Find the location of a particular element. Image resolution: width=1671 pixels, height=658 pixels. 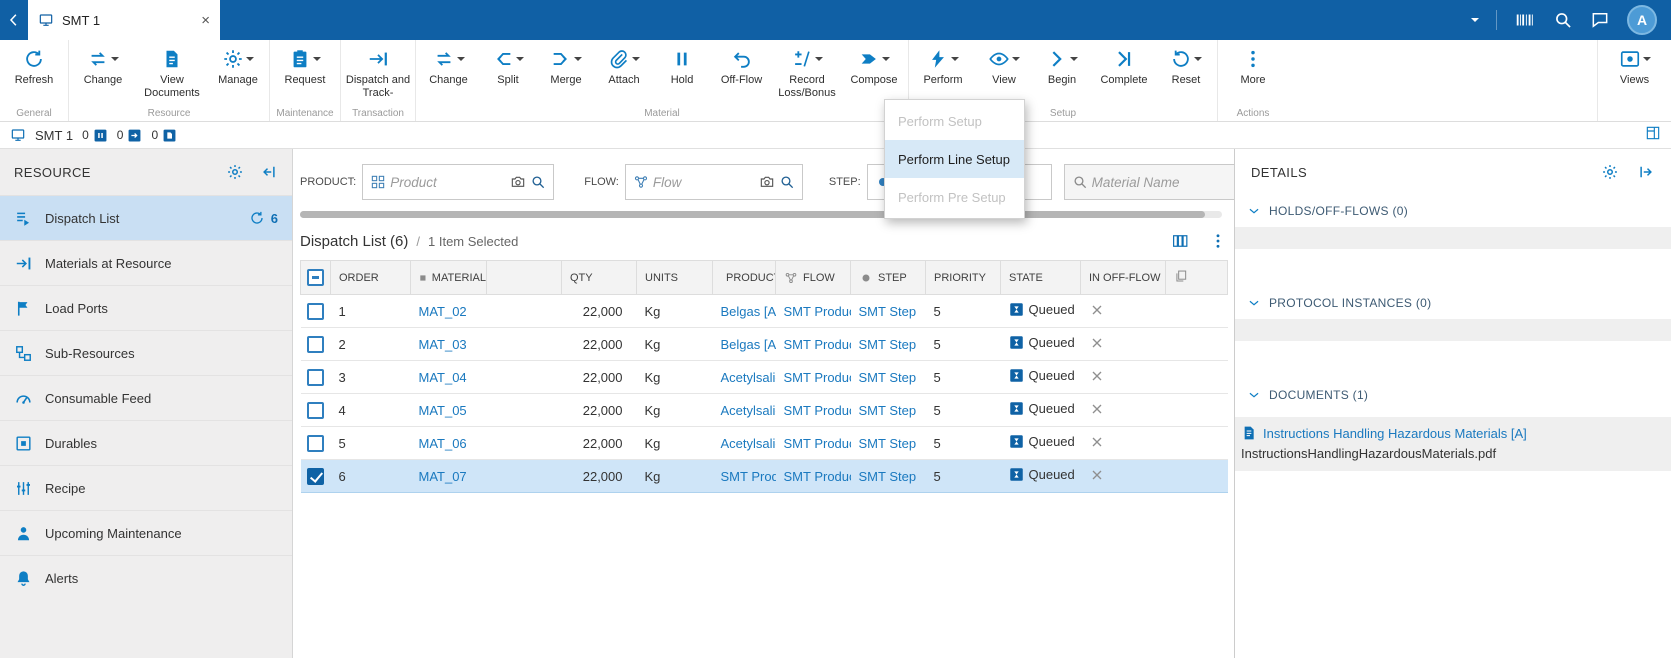

views-button: Views is located at coordinates (1634, 67).